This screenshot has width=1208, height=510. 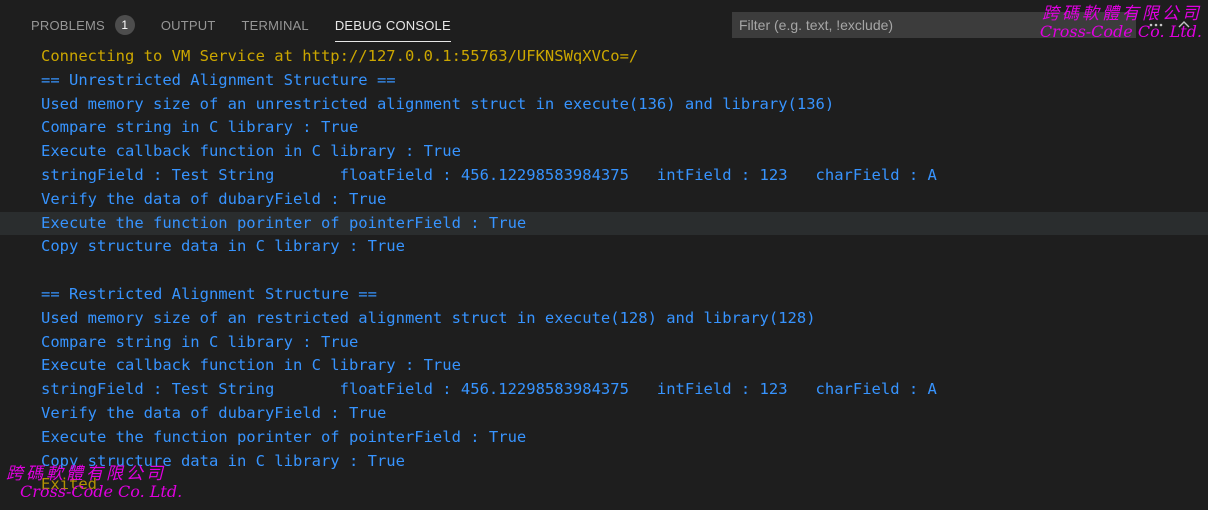 I want to click on filter-box, so click(x=934, y=25).